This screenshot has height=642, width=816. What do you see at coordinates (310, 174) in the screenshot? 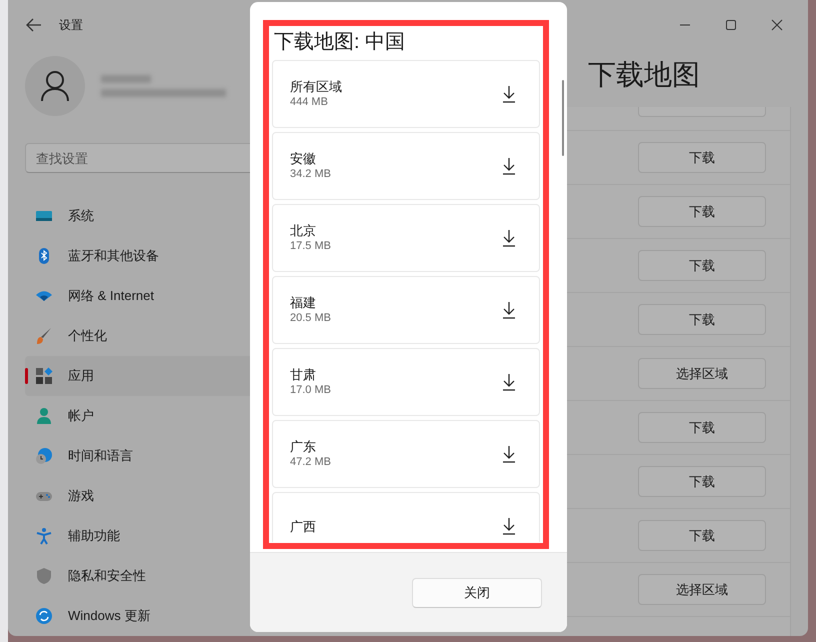
I see `region-size: 34.2 MB` at bounding box center [310, 174].